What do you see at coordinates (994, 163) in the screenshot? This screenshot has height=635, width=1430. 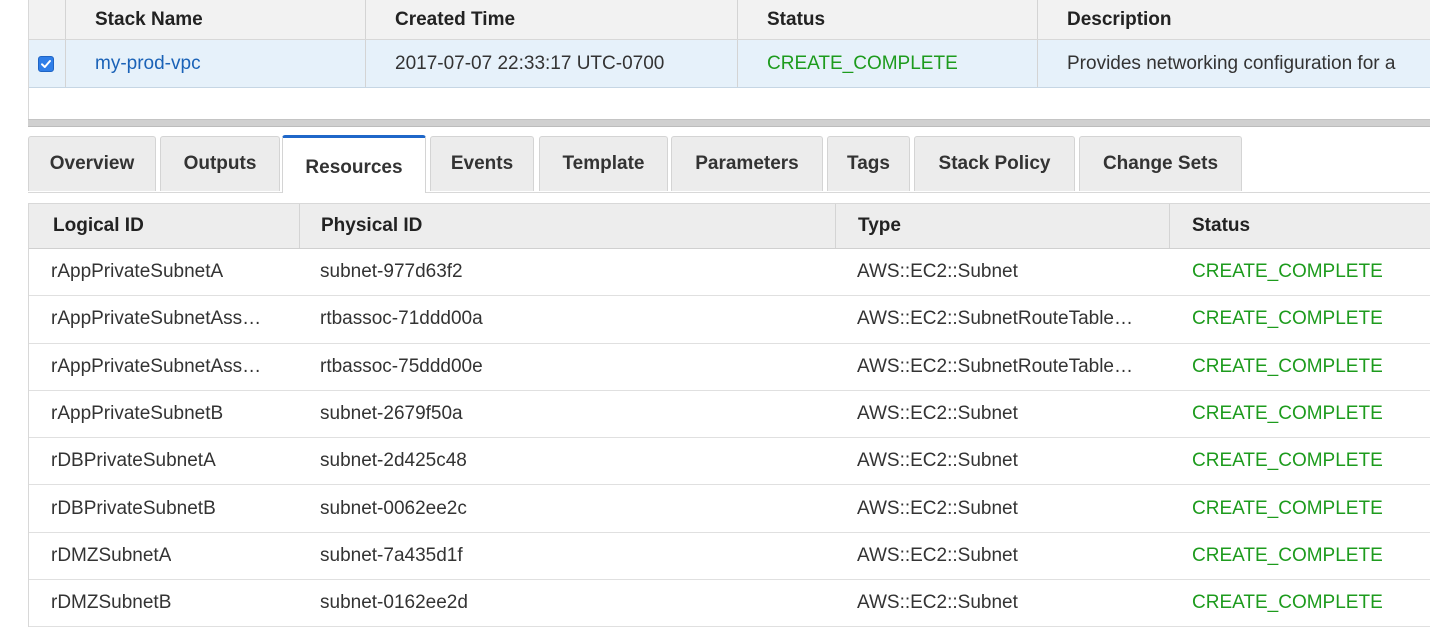 I see `tab-stack-policy: Stack Policy` at bounding box center [994, 163].